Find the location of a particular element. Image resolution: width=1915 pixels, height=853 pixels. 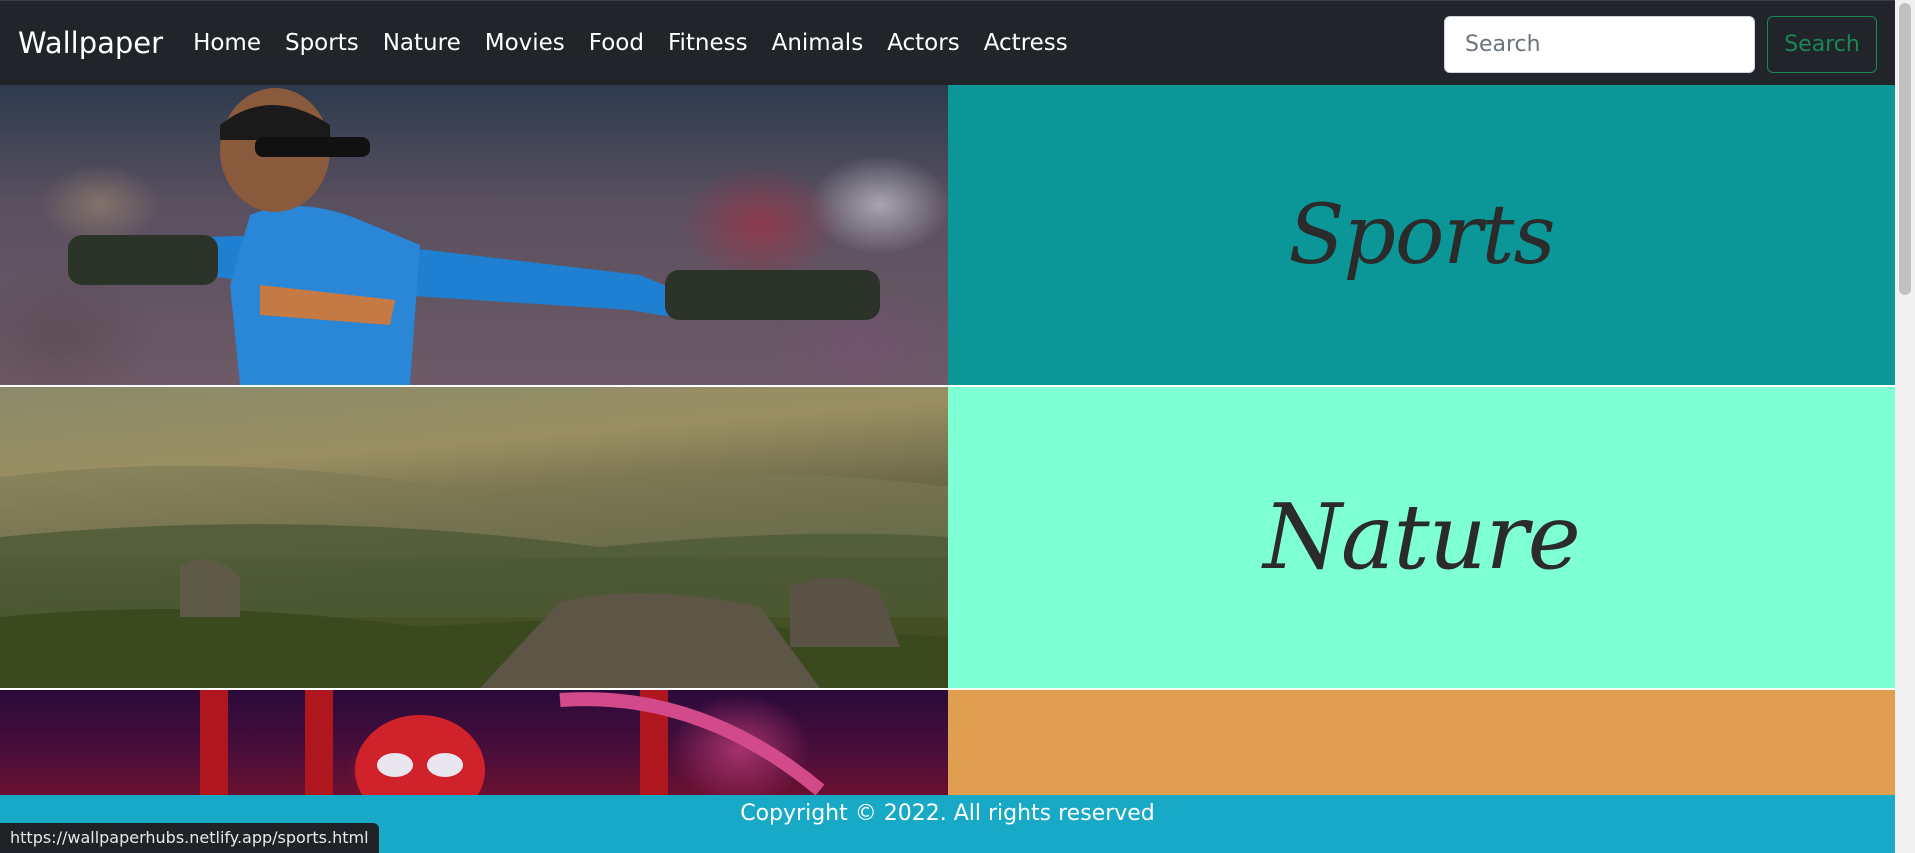

sports-title: Sports is located at coordinates (1421, 235).